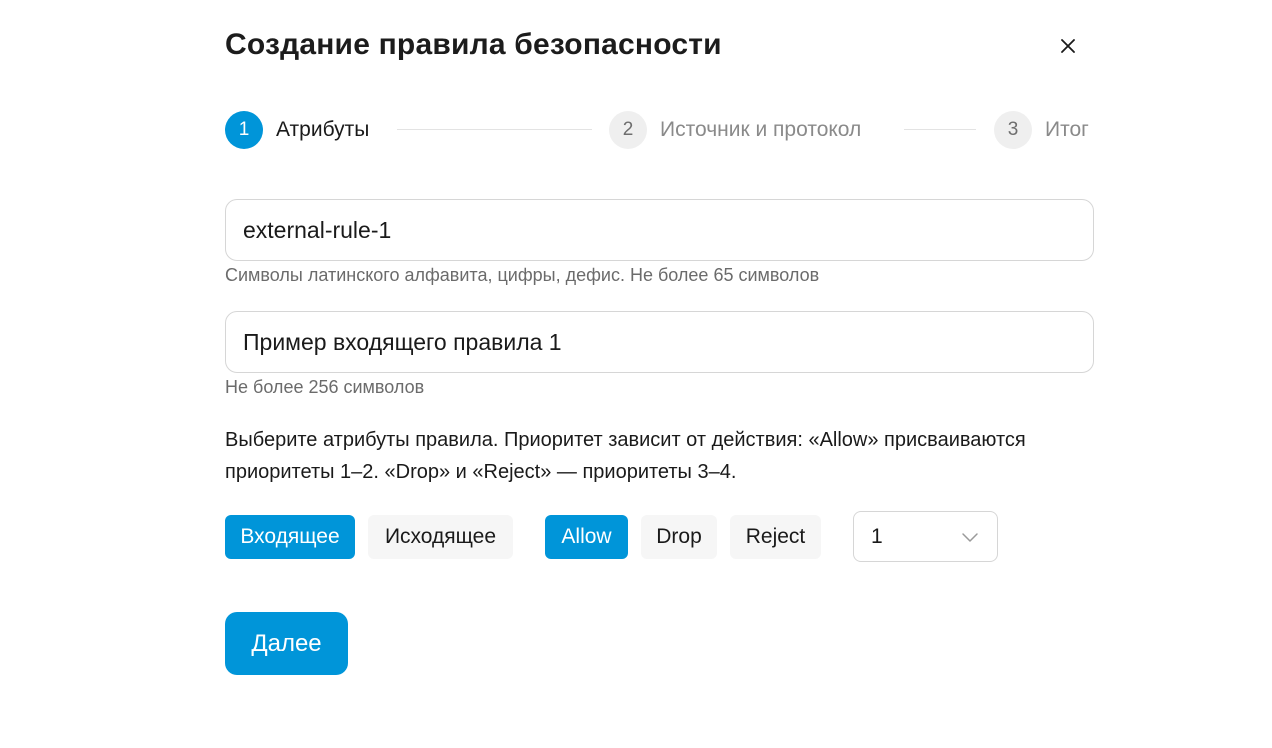  What do you see at coordinates (679, 537) in the screenshot?
I see `action-drop-chip: Drop` at bounding box center [679, 537].